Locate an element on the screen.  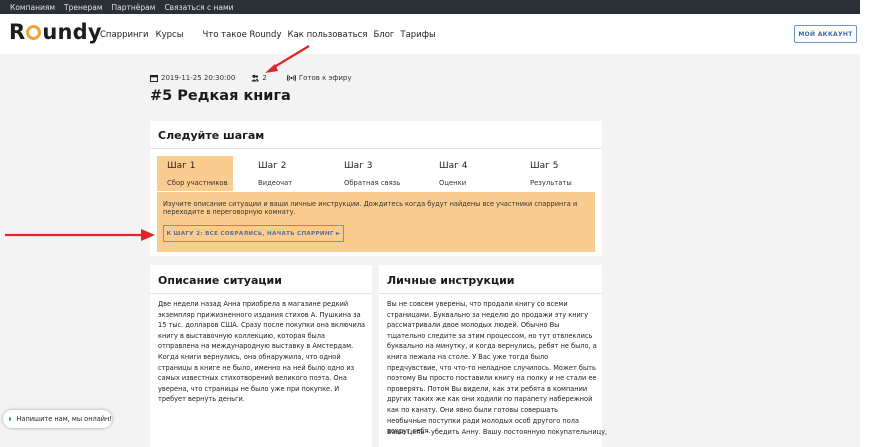
users-icon is located at coordinates (255, 78).